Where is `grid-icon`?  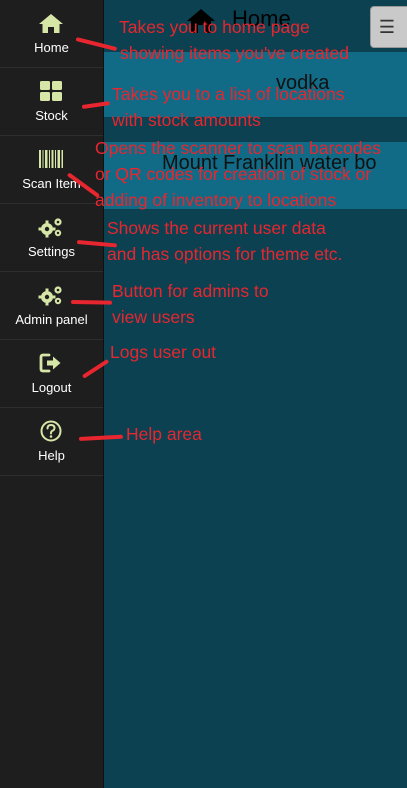
grid-icon is located at coordinates (51, 91).